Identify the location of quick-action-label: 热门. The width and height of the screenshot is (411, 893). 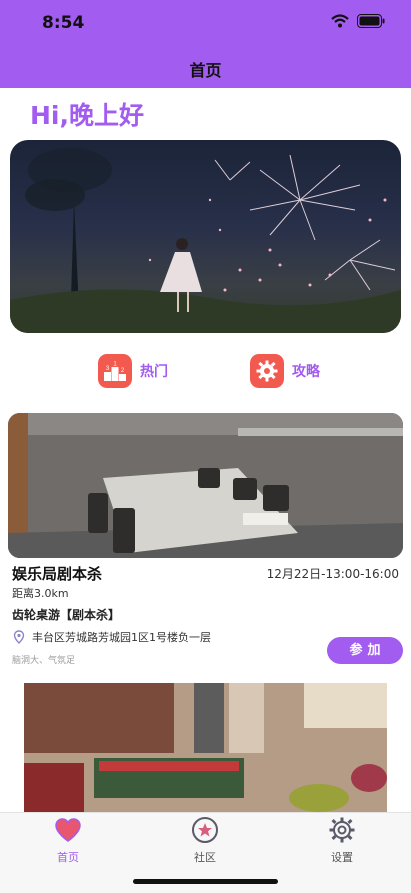
(154, 372).